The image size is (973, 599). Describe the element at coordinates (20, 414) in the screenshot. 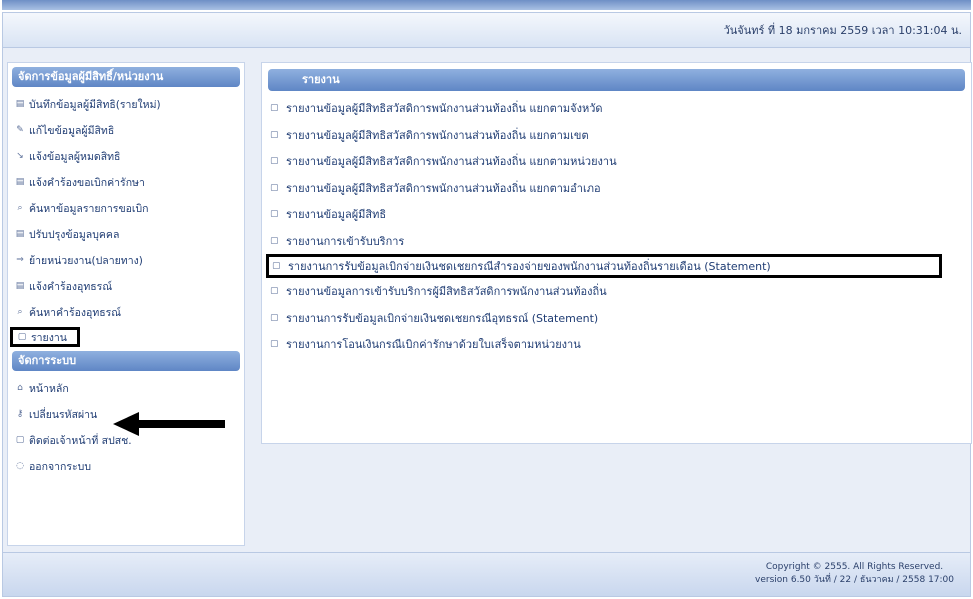

I see `key-icon: ⚷` at that location.